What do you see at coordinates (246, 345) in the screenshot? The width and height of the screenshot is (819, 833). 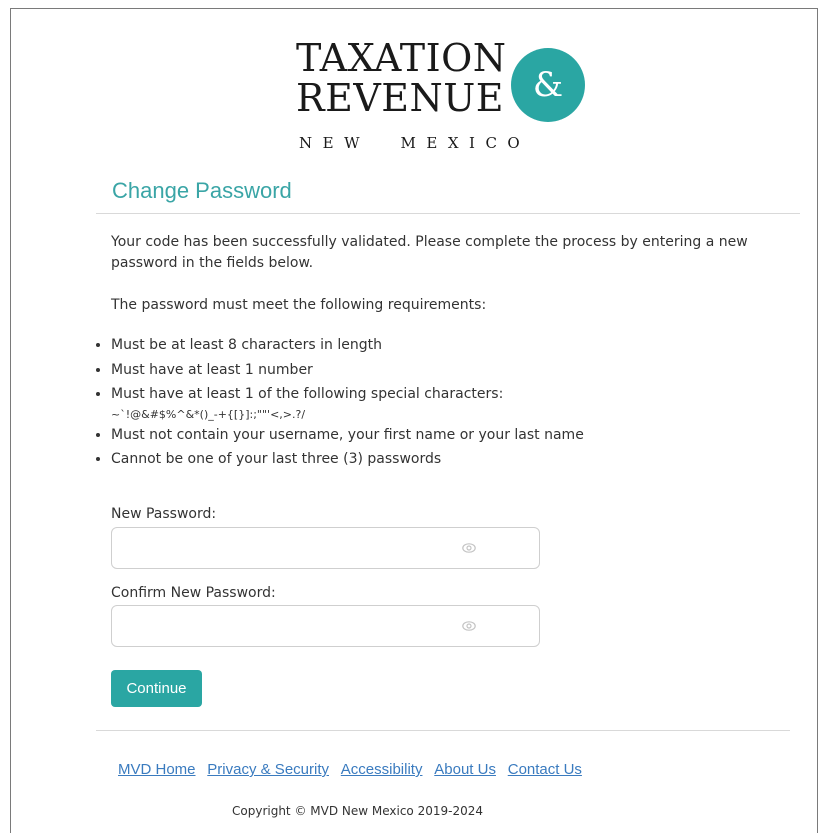 I see `requirement-text: Must be at least 8 characters in length` at bounding box center [246, 345].